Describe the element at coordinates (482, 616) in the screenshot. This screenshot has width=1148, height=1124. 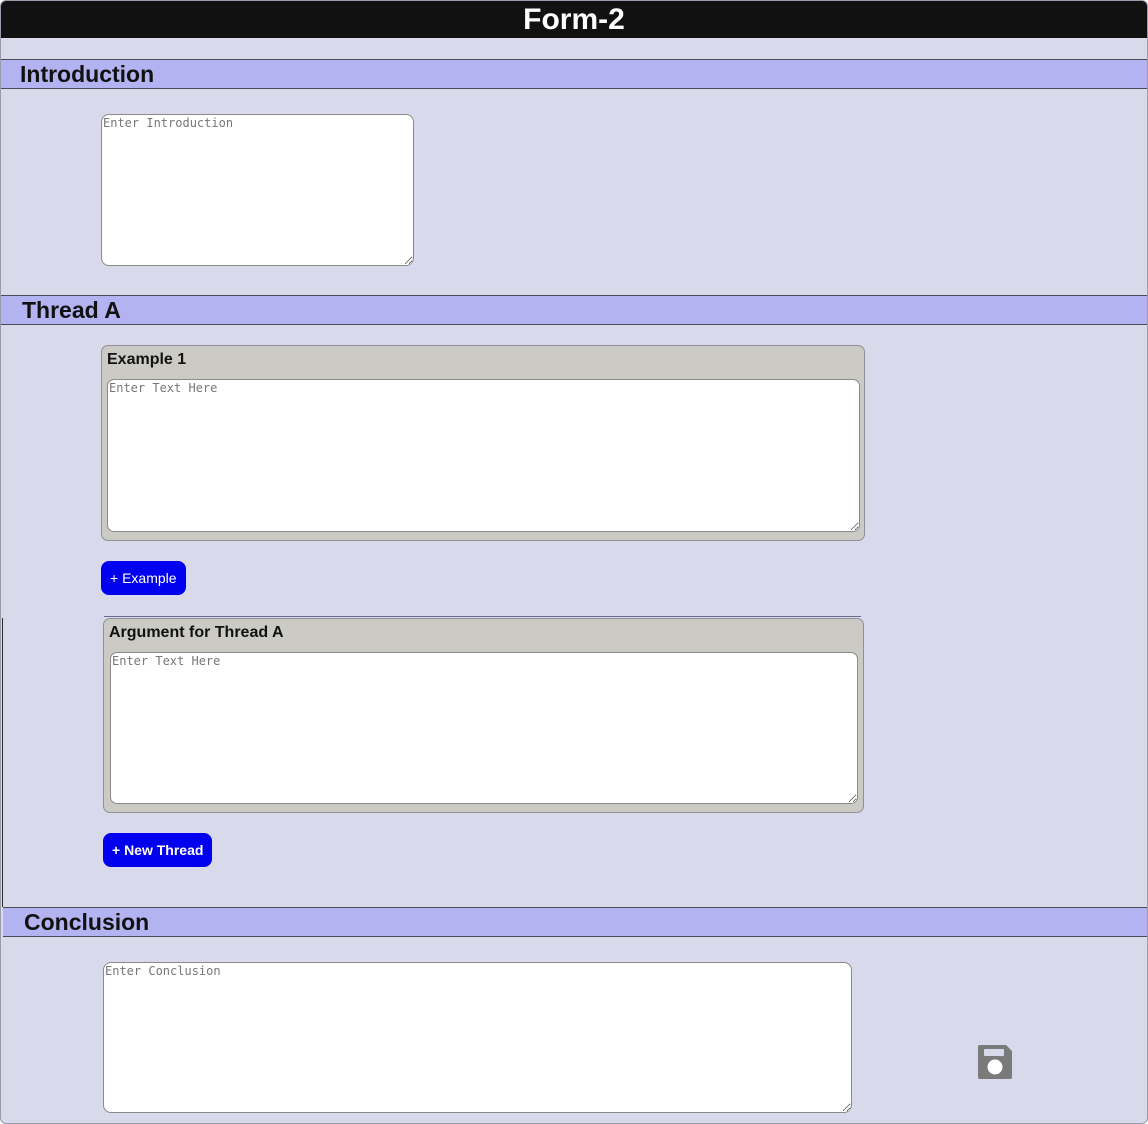
I see `thread-divider` at that location.